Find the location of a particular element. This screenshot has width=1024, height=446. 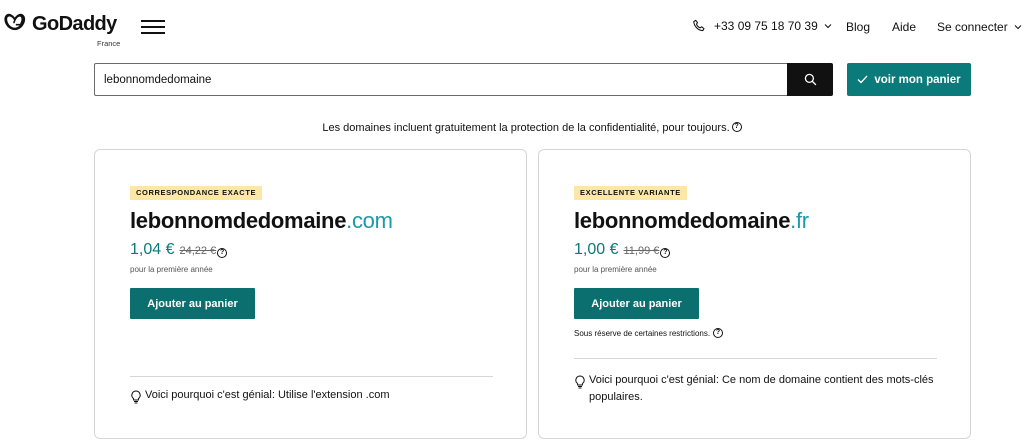

phone-menu: +33 09 75 18 70 39 is located at coordinates (766, 26).